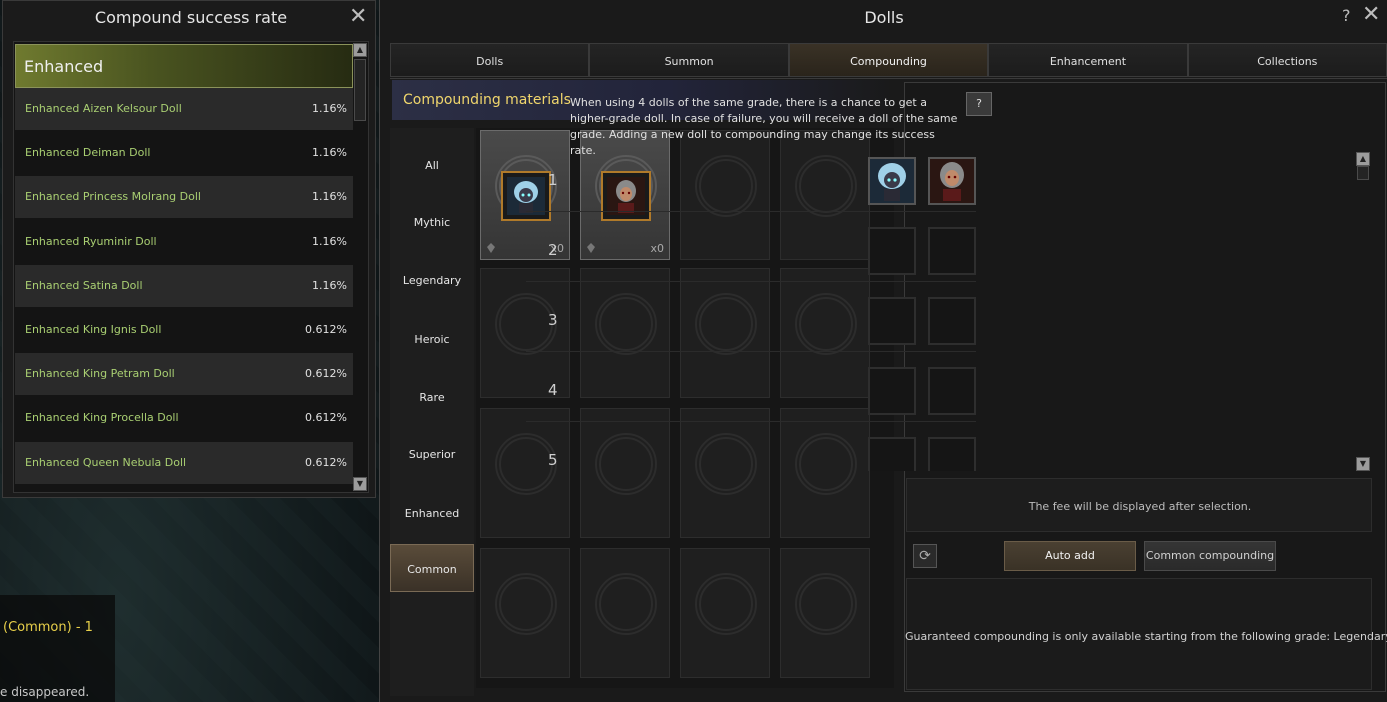  I want to click on book-help-icon: ?, so click(979, 104).